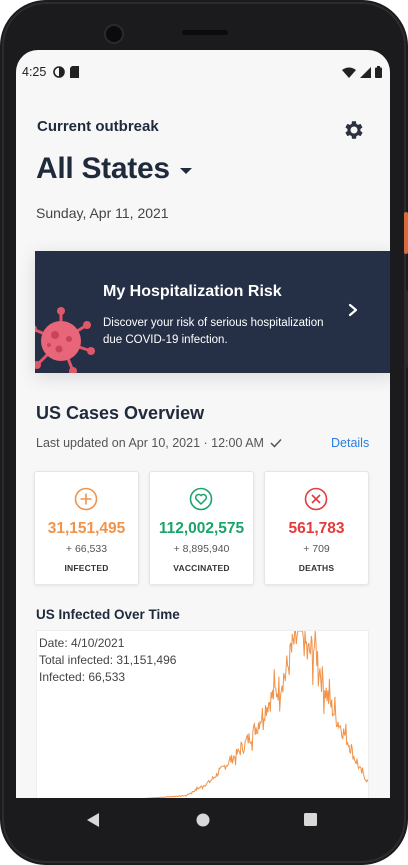 This screenshot has width=408, height=865. I want to click on home-icon, so click(203, 820).